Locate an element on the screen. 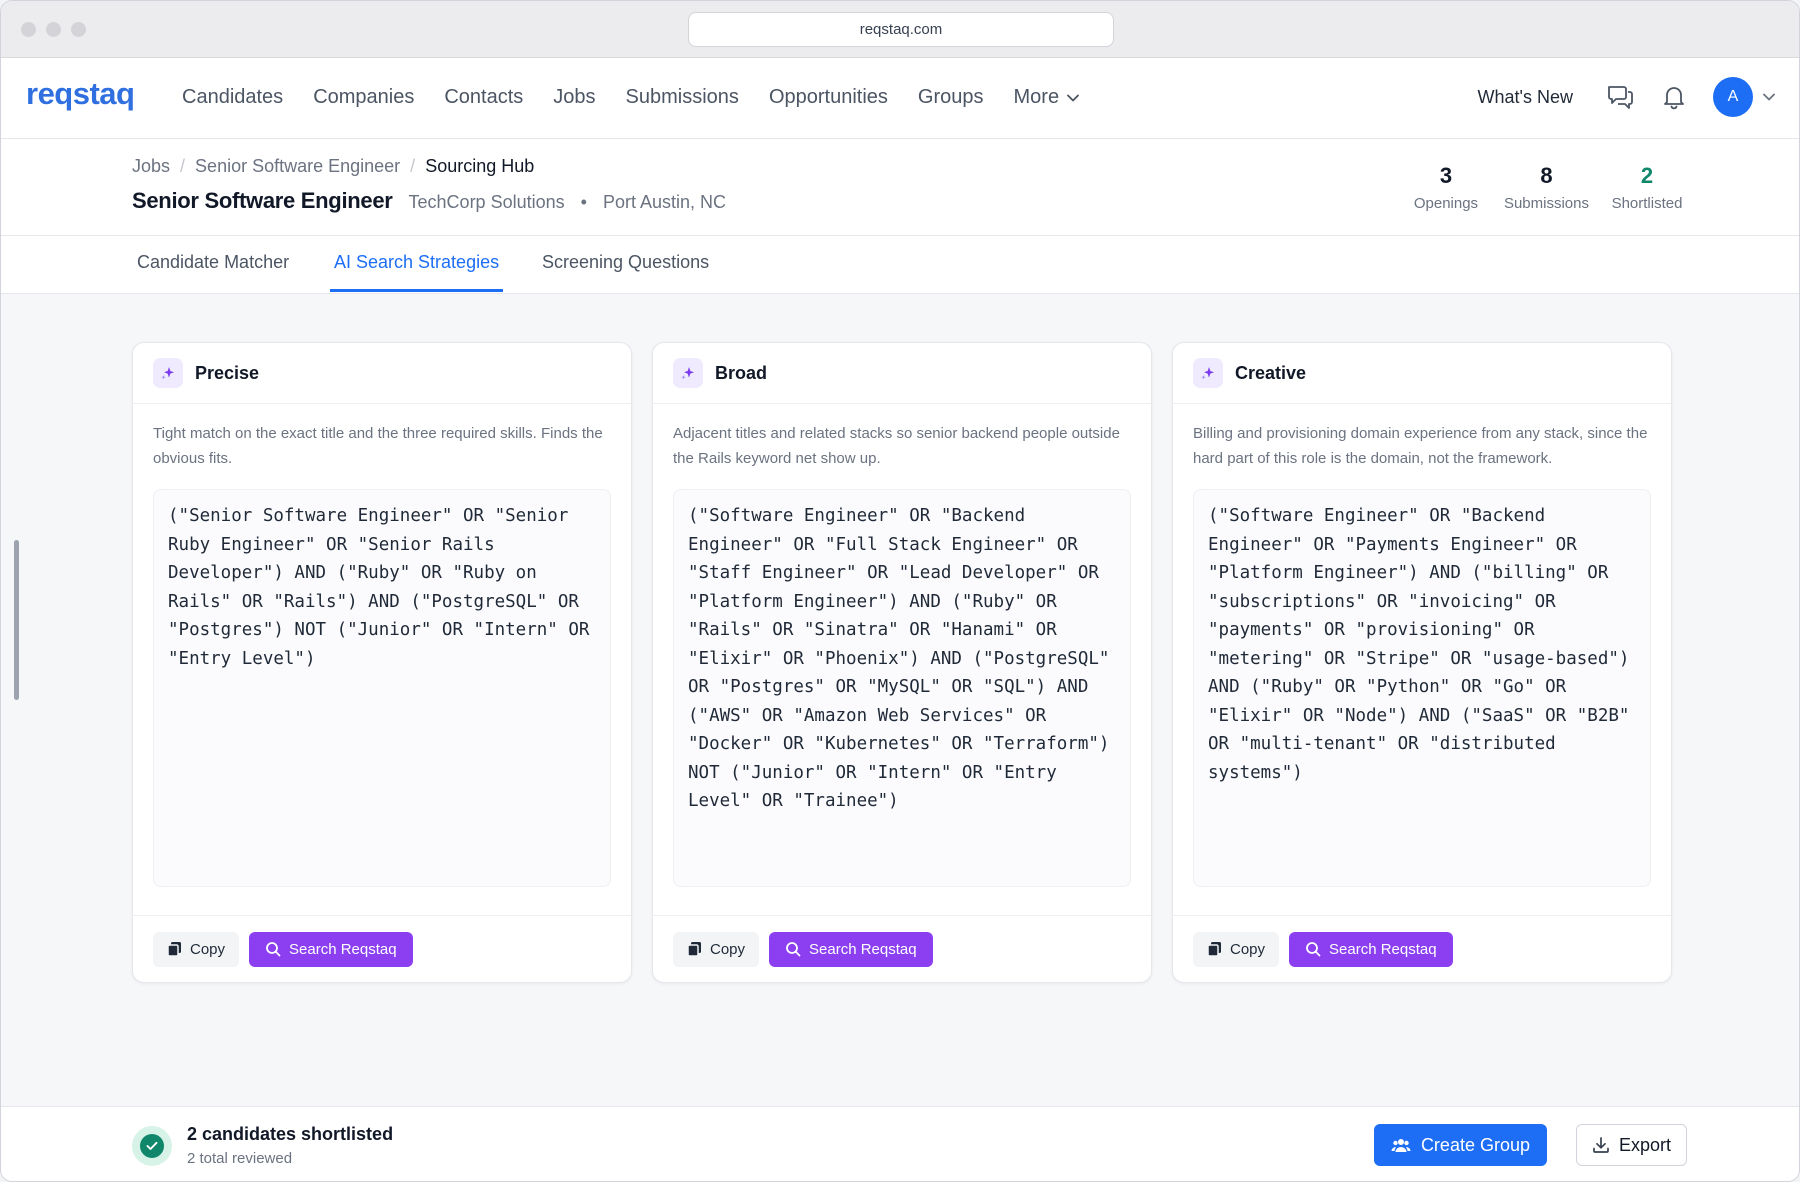 The image size is (1800, 1182). nav-opportunities: Opportunities is located at coordinates (828, 97).